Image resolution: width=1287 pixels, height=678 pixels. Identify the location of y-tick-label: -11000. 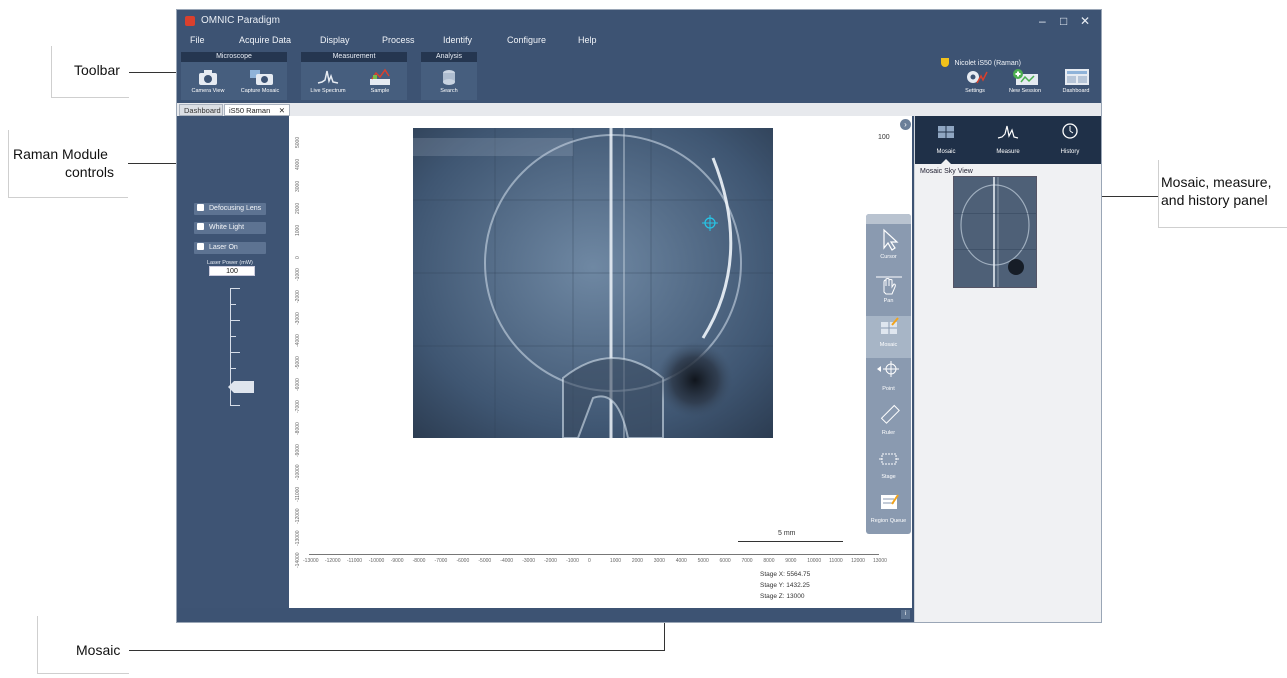
(298, 494).